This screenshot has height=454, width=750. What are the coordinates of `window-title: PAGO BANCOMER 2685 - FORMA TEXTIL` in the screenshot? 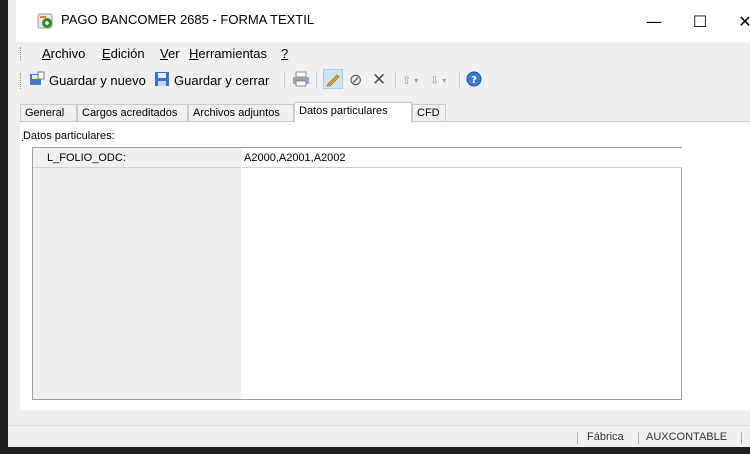 It's located at (188, 19).